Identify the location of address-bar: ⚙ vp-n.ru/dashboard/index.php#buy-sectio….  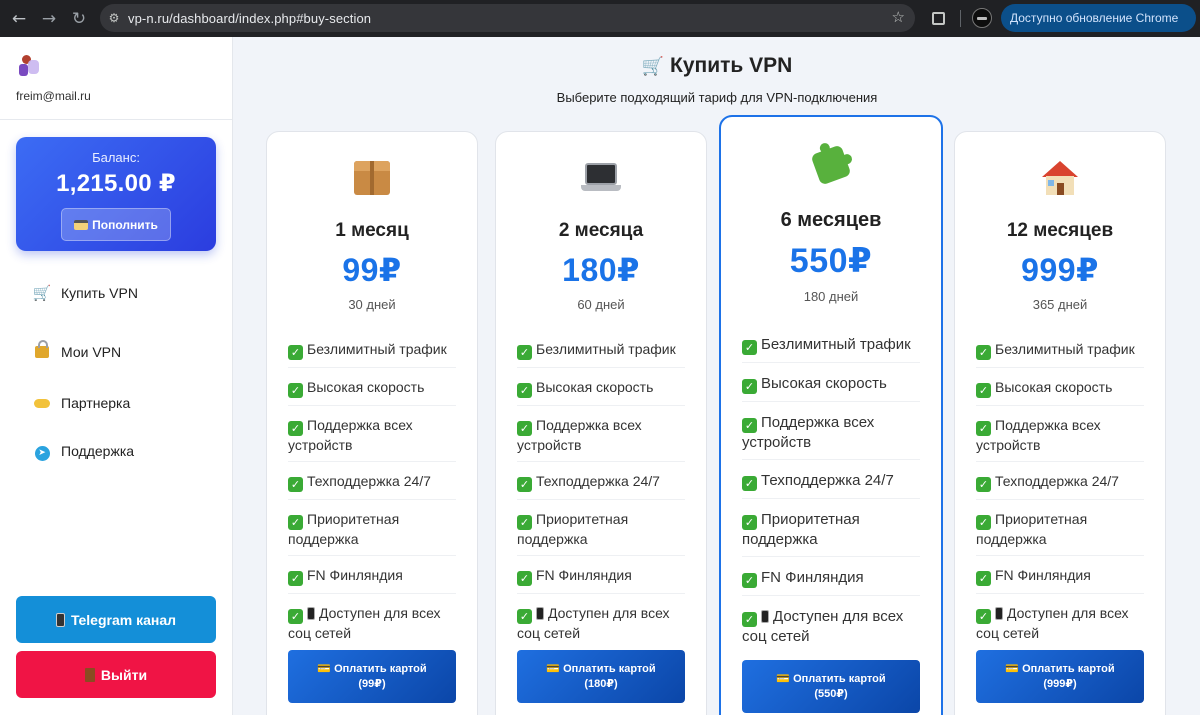
(507, 18).